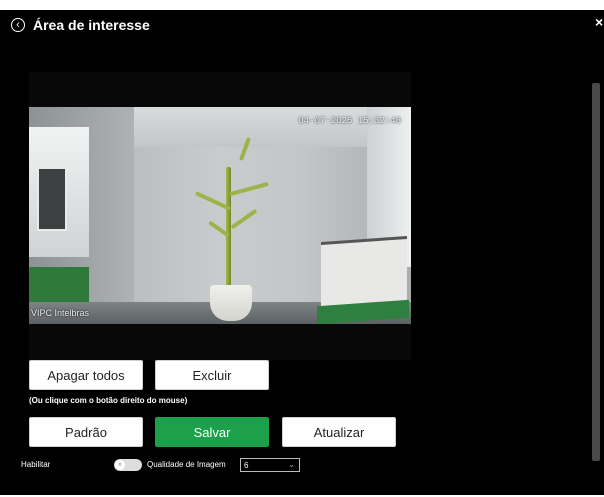  I want to click on chevron-down-icon: ⌄, so click(291, 464).